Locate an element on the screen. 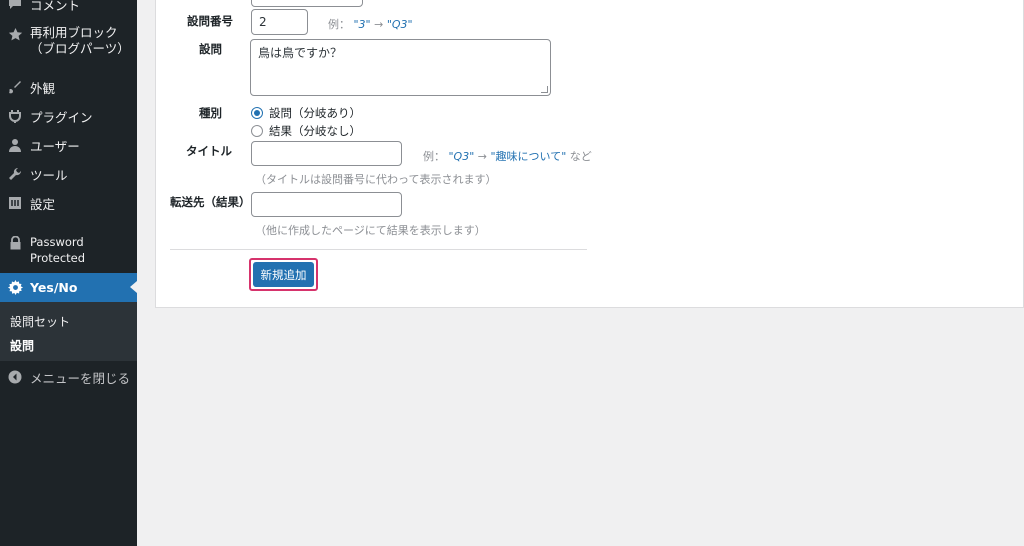  resize-grip-icon is located at coordinates (544, 89).